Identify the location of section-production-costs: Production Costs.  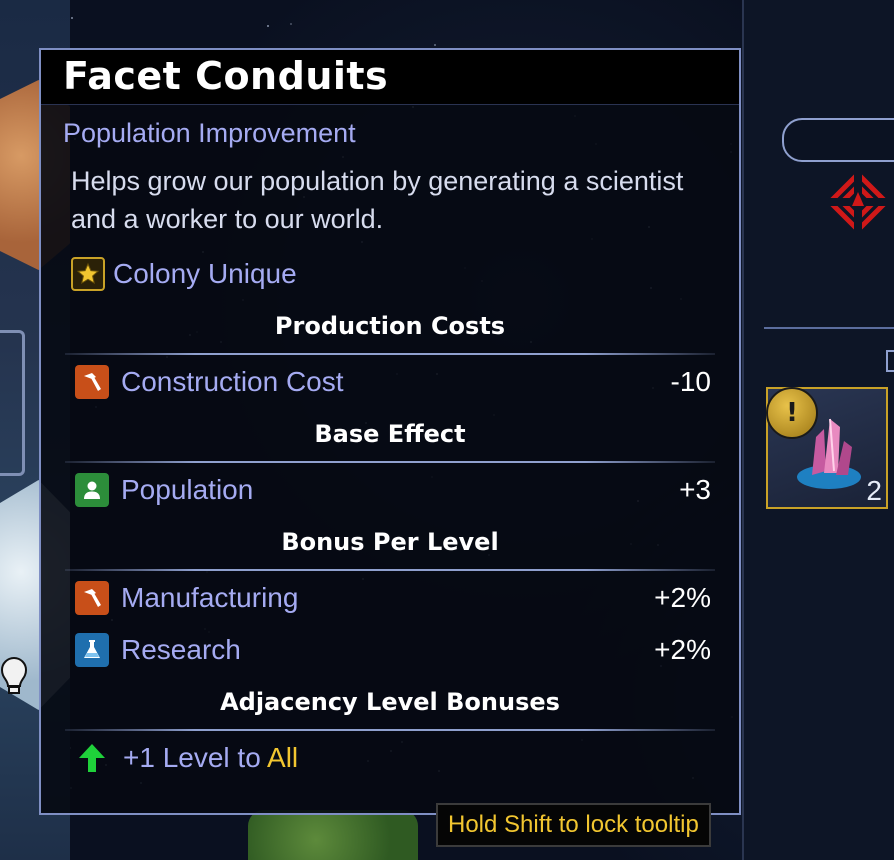
(390, 326).